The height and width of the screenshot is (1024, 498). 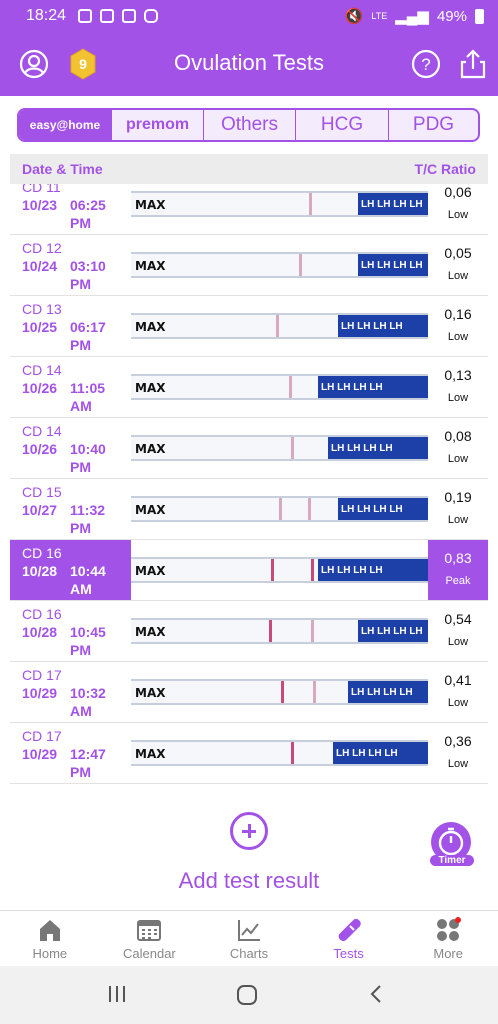 I want to click on nav-calendar: Calendar, so click(x=150, y=938).